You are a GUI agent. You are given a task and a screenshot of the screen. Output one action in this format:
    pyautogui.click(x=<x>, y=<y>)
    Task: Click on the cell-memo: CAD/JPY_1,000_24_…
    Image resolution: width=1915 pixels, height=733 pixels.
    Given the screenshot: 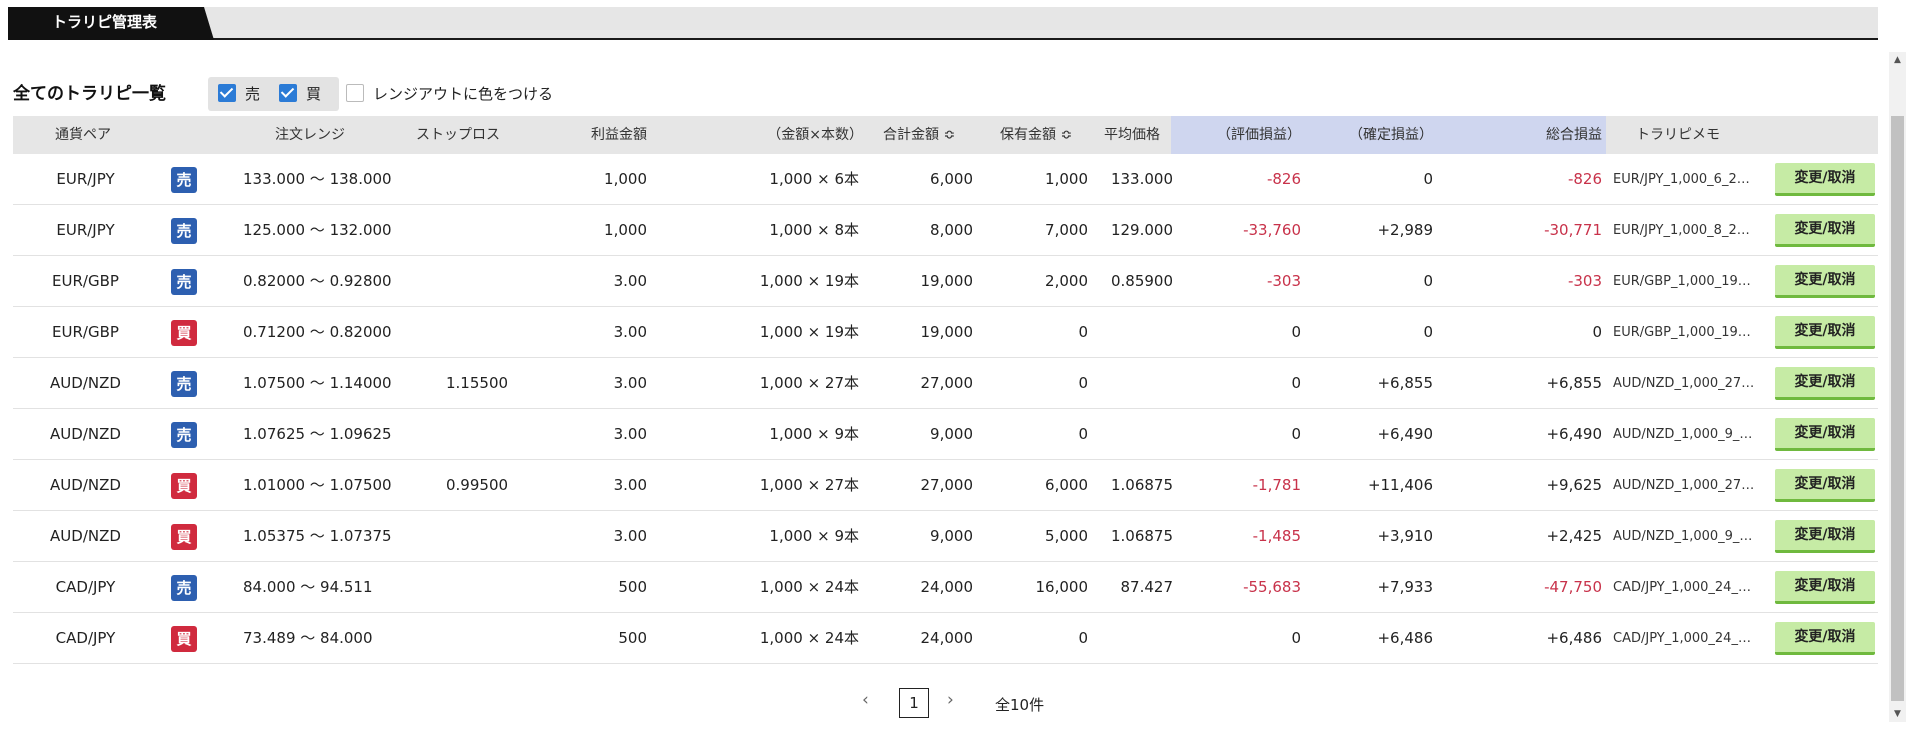 What is the action you would take?
    pyautogui.click(x=1682, y=587)
    